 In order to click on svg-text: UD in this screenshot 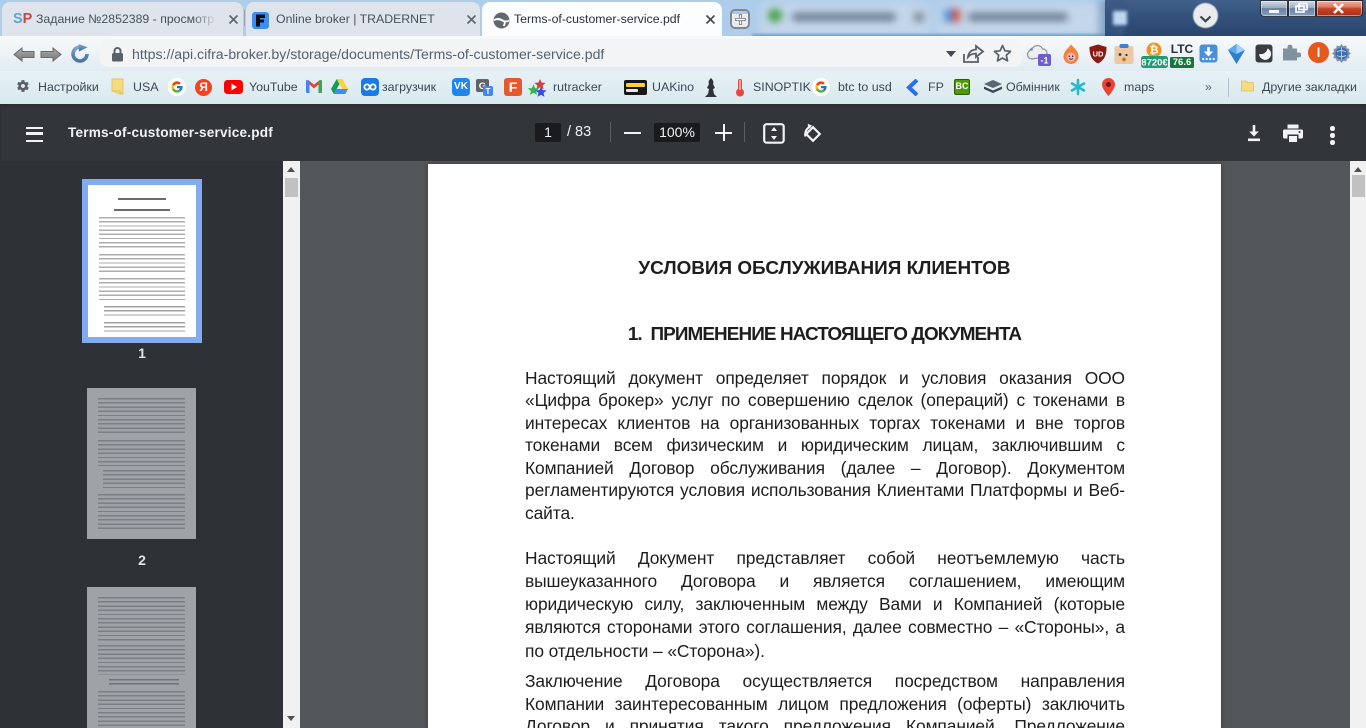, I will do `click(1098, 54)`.